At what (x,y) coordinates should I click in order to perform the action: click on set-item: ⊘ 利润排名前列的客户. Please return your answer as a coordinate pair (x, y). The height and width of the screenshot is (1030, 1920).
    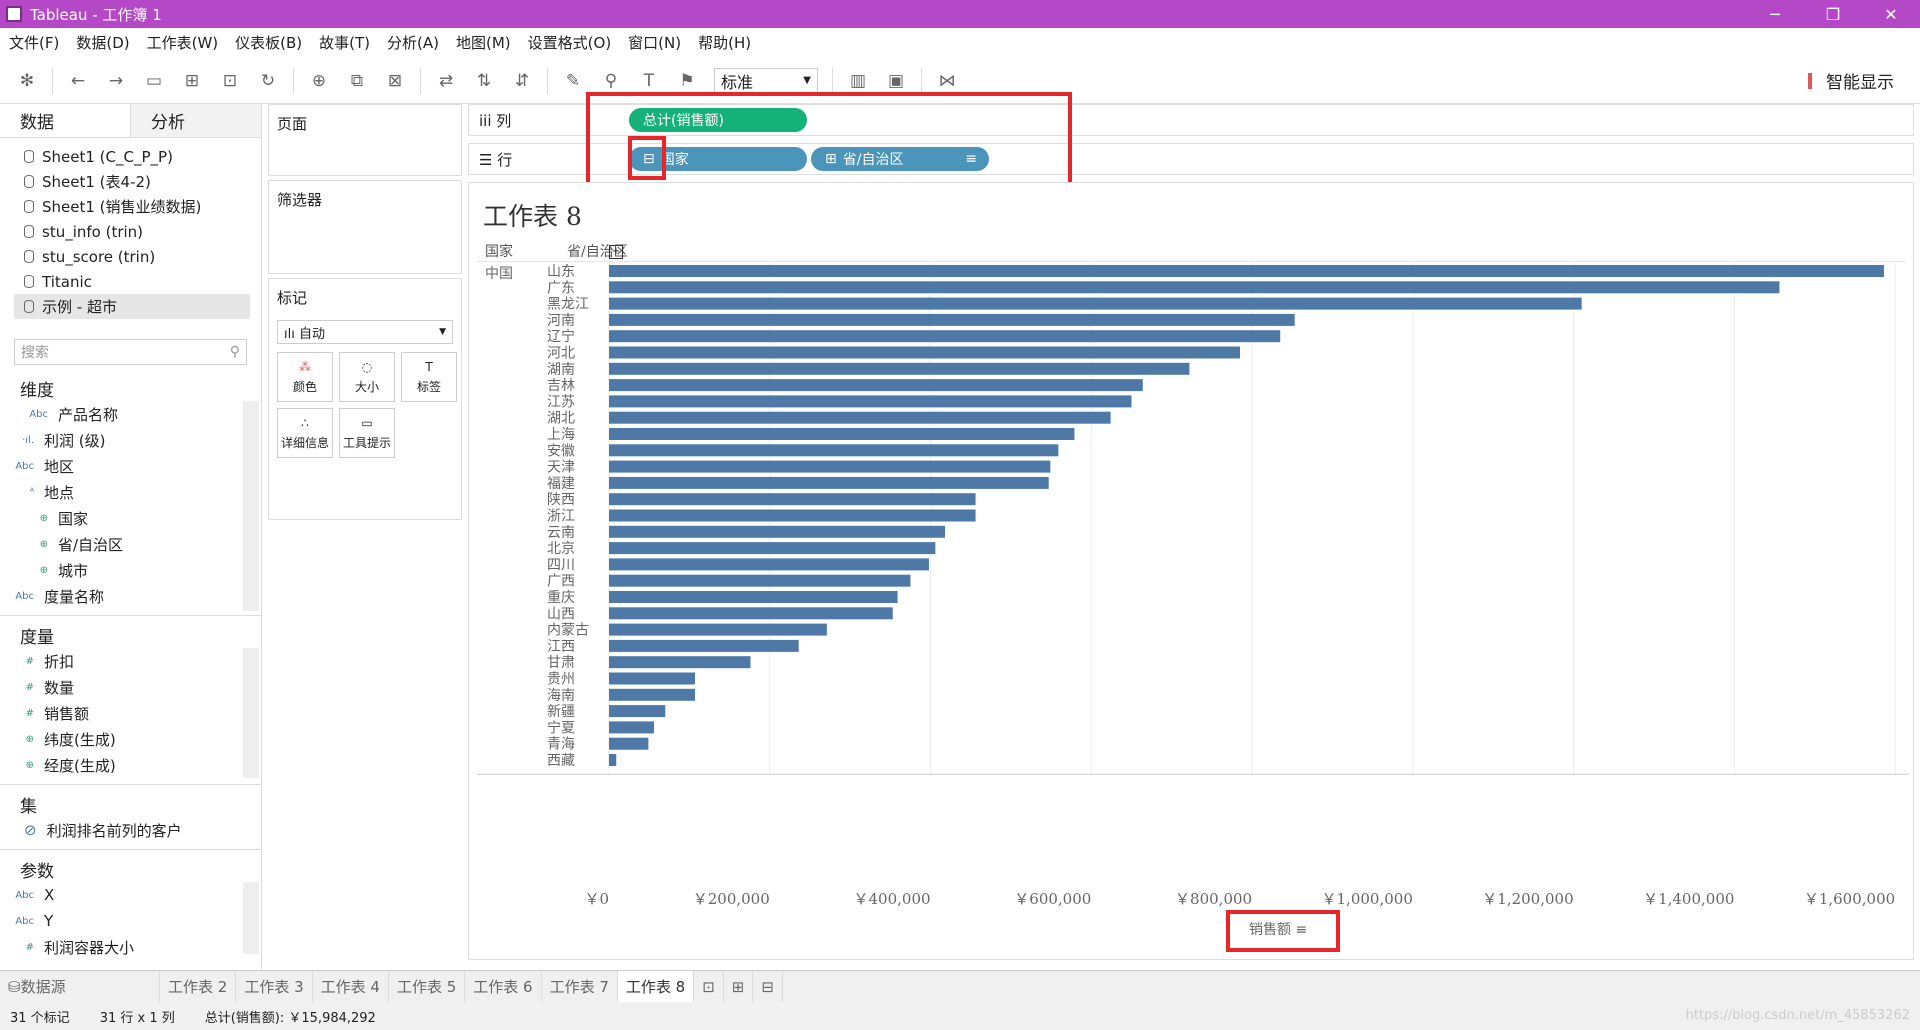
    Looking at the image, I should click on (130, 830).